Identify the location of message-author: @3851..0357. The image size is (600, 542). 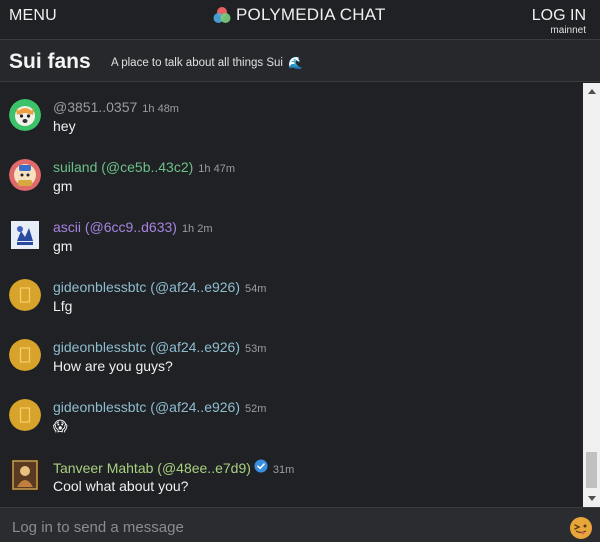
(95, 107).